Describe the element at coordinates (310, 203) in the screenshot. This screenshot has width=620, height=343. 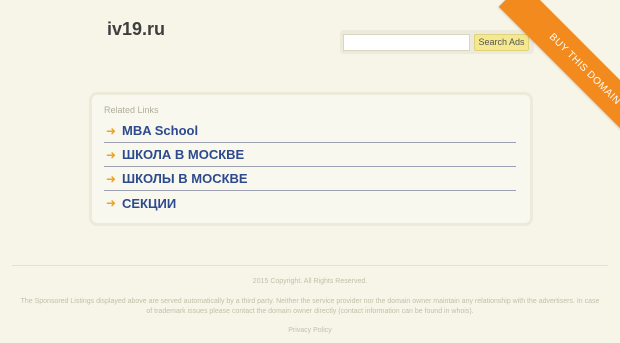
I see `related-link-row: ➜ СЕКЦИИ` at that location.